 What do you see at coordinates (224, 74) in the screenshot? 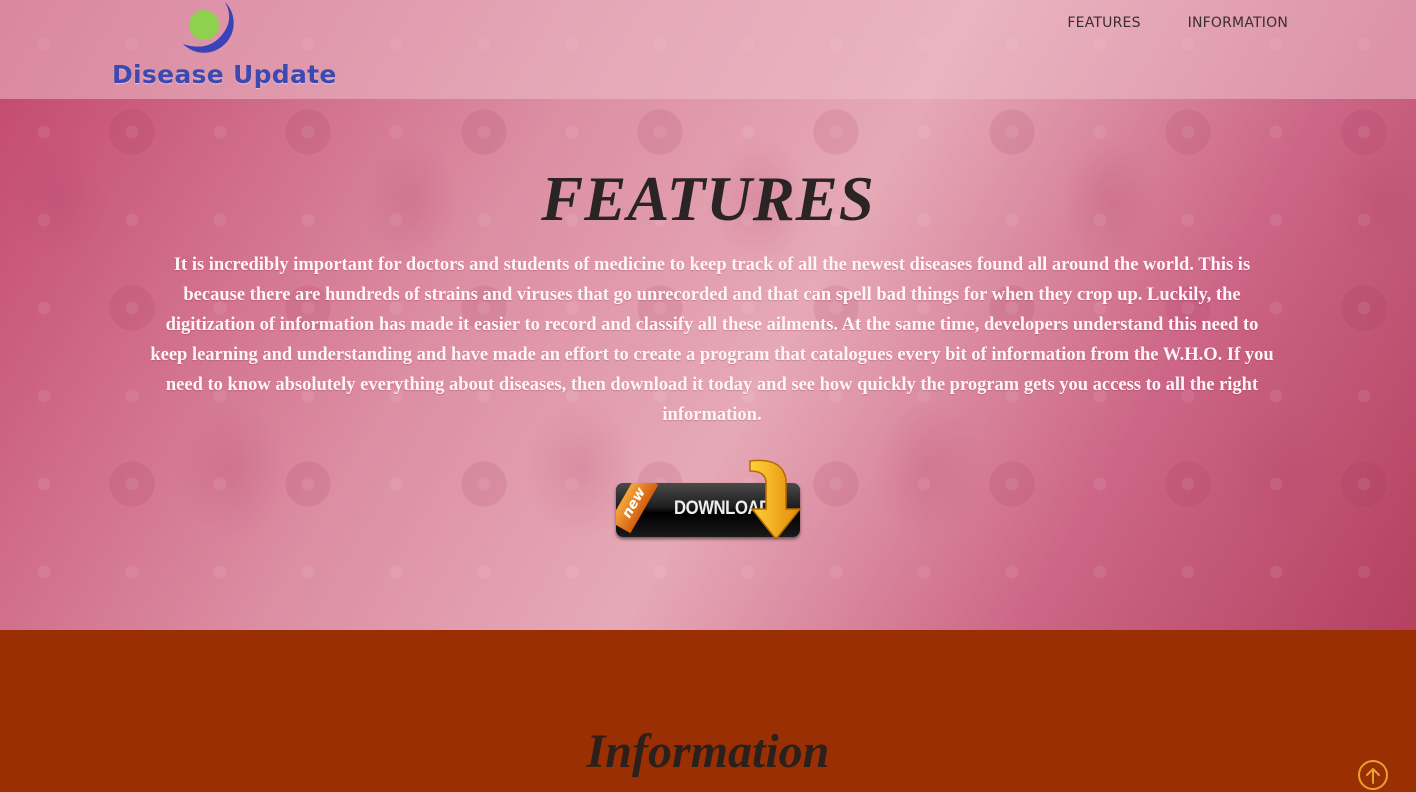
I see `logo-text: Disease Update` at bounding box center [224, 74].